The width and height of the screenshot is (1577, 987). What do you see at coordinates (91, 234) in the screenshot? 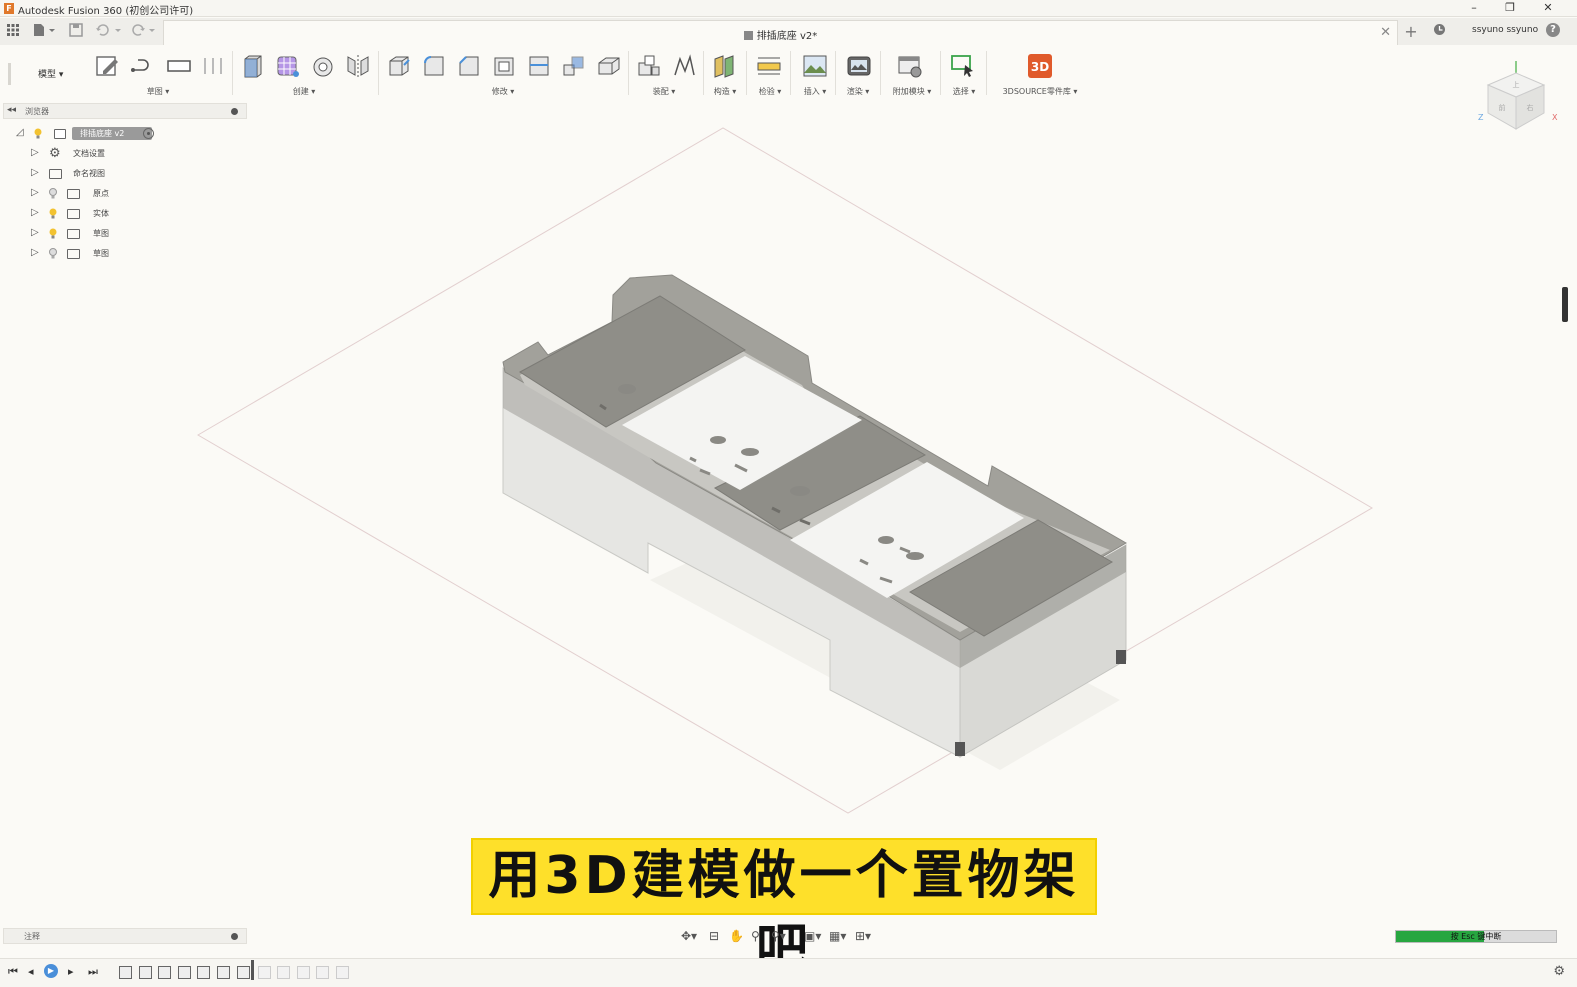
I see `tree-item-sketches: ▷ 草图` at bounding box center [91, 234].